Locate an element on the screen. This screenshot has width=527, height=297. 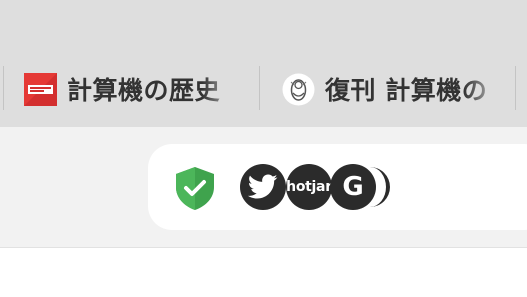
hotjar-label: hotjar is located at coordinates (309, 187).